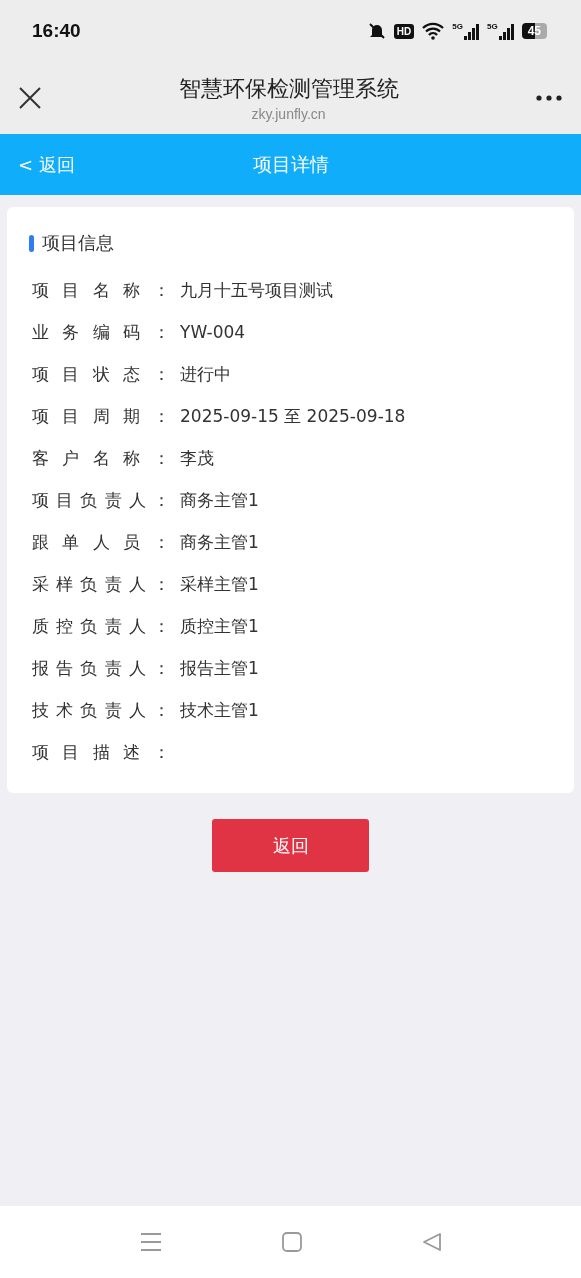 The width and height of the screenshot is (581, 1278). I want to click on field-label: 业务编码：, so click(101, 332).